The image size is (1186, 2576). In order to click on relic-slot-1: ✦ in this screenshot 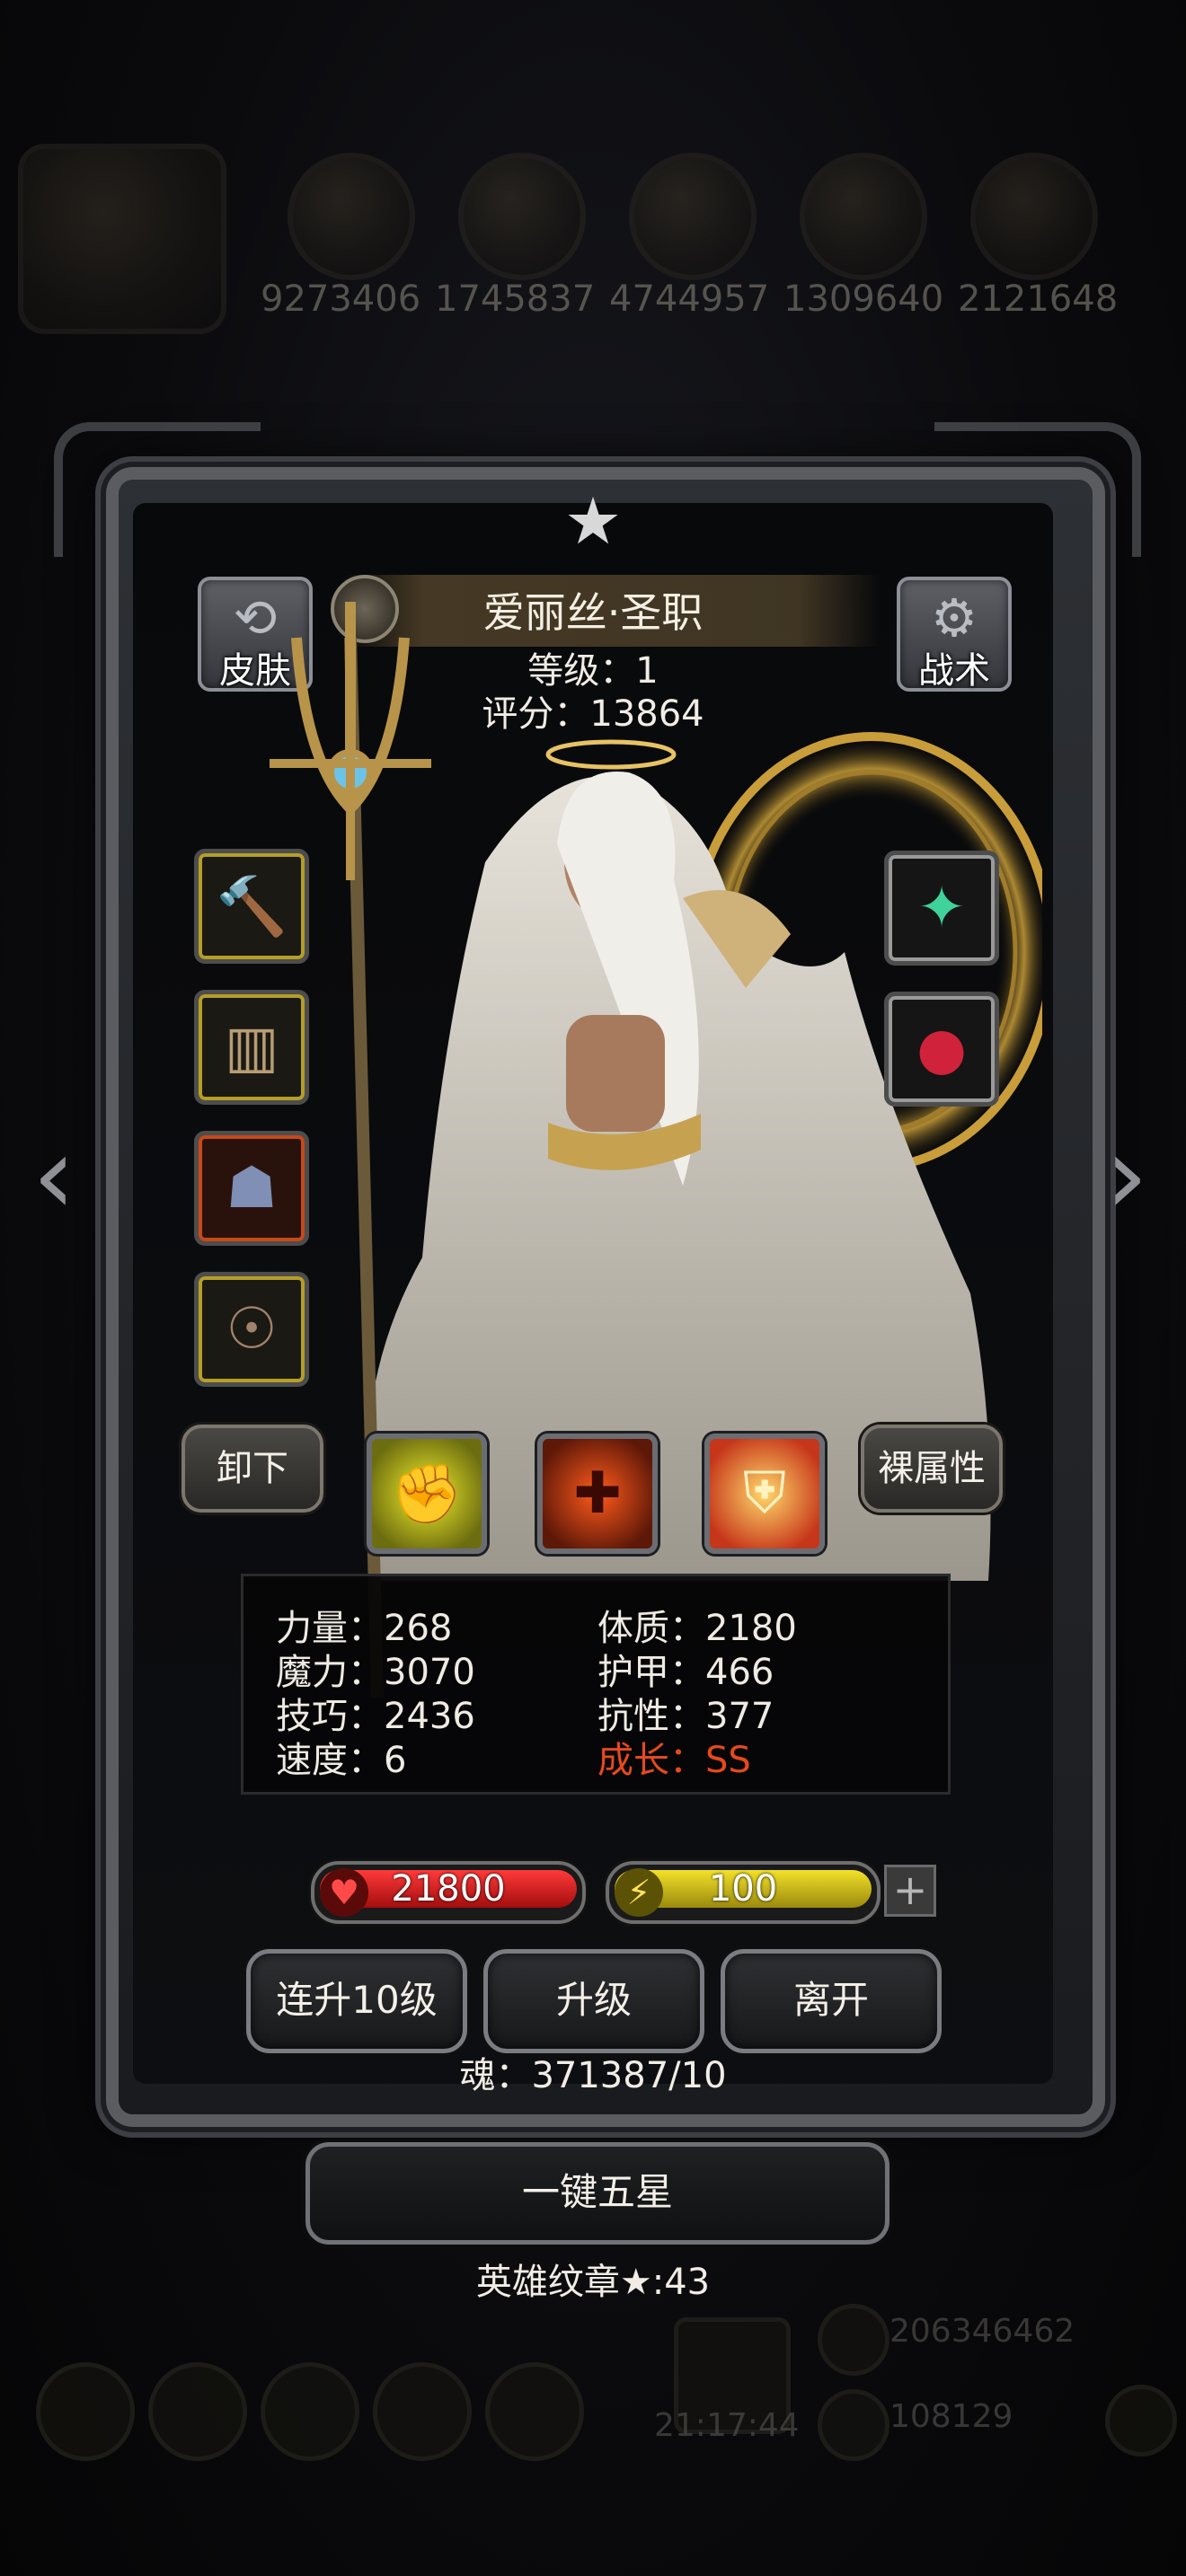, I will do `click(942, 908)`.